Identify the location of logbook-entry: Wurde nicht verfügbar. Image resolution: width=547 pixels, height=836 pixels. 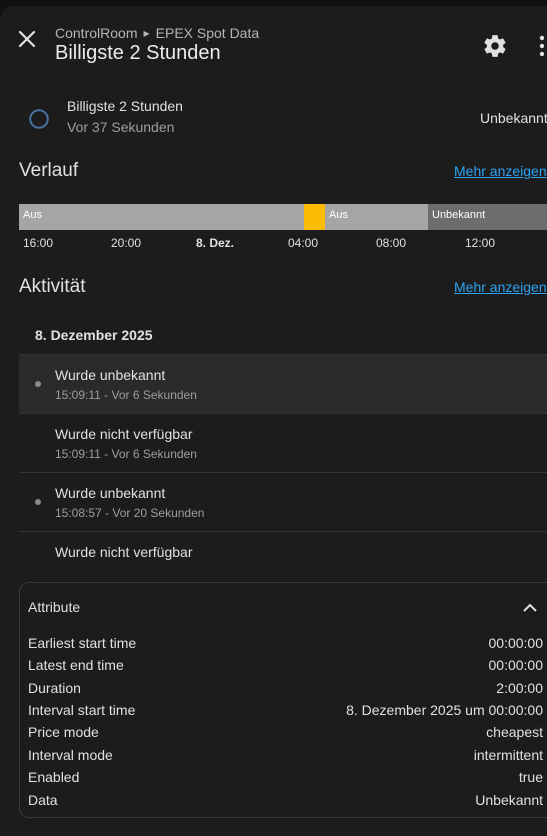
(283, 557).